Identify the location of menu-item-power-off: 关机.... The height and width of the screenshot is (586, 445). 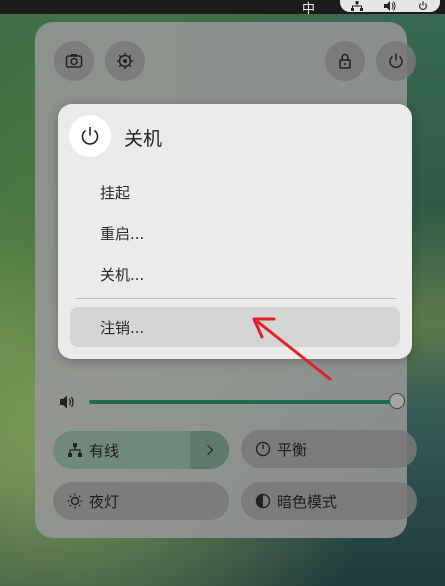
(235, 274).